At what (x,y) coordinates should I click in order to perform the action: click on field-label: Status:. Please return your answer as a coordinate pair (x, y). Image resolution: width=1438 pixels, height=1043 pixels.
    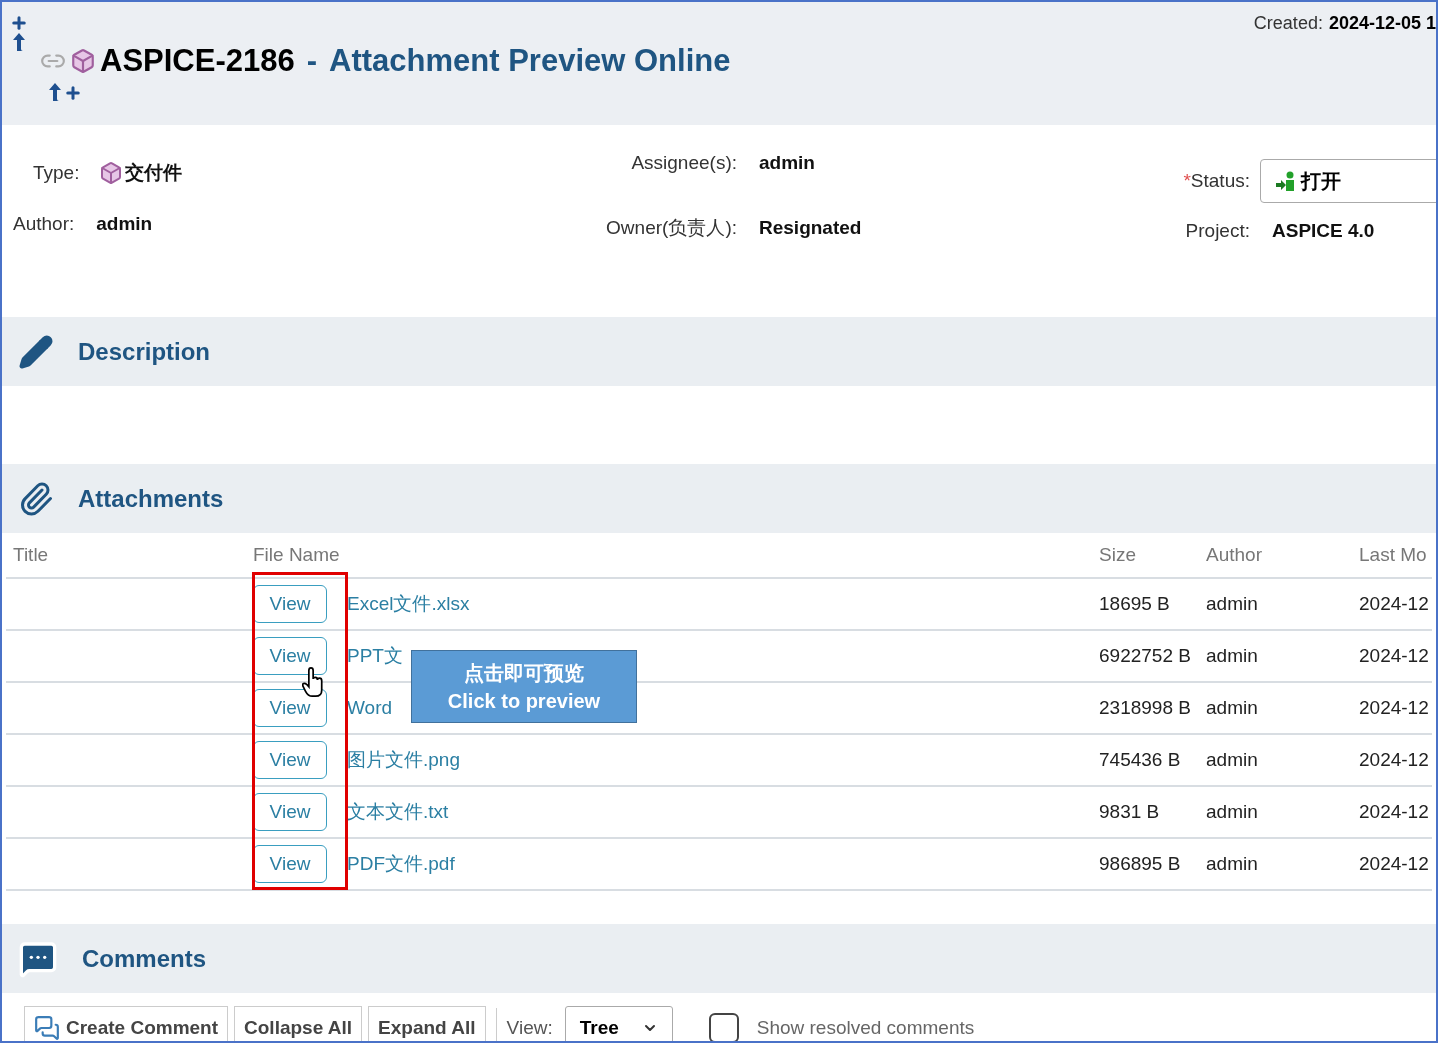
    Looking at the image, I should click on (1220, 180).